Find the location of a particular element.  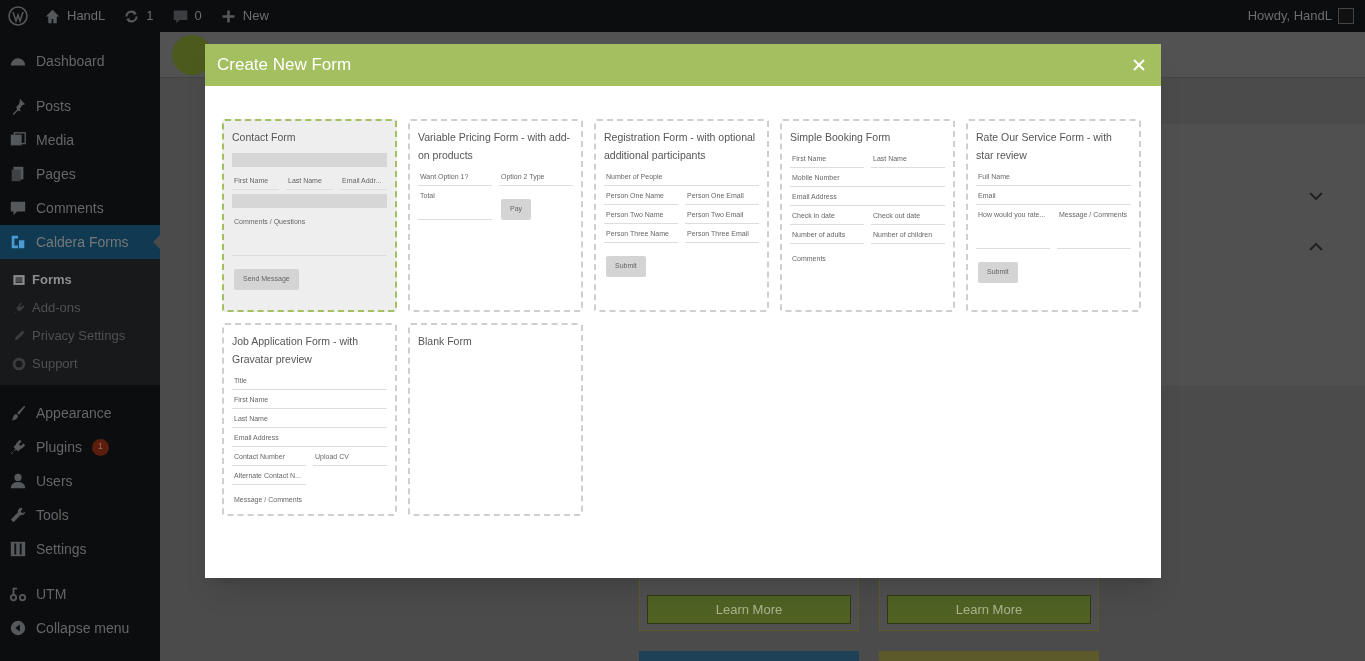

modal-title: Create New Form is located at coordinates (284, 65).